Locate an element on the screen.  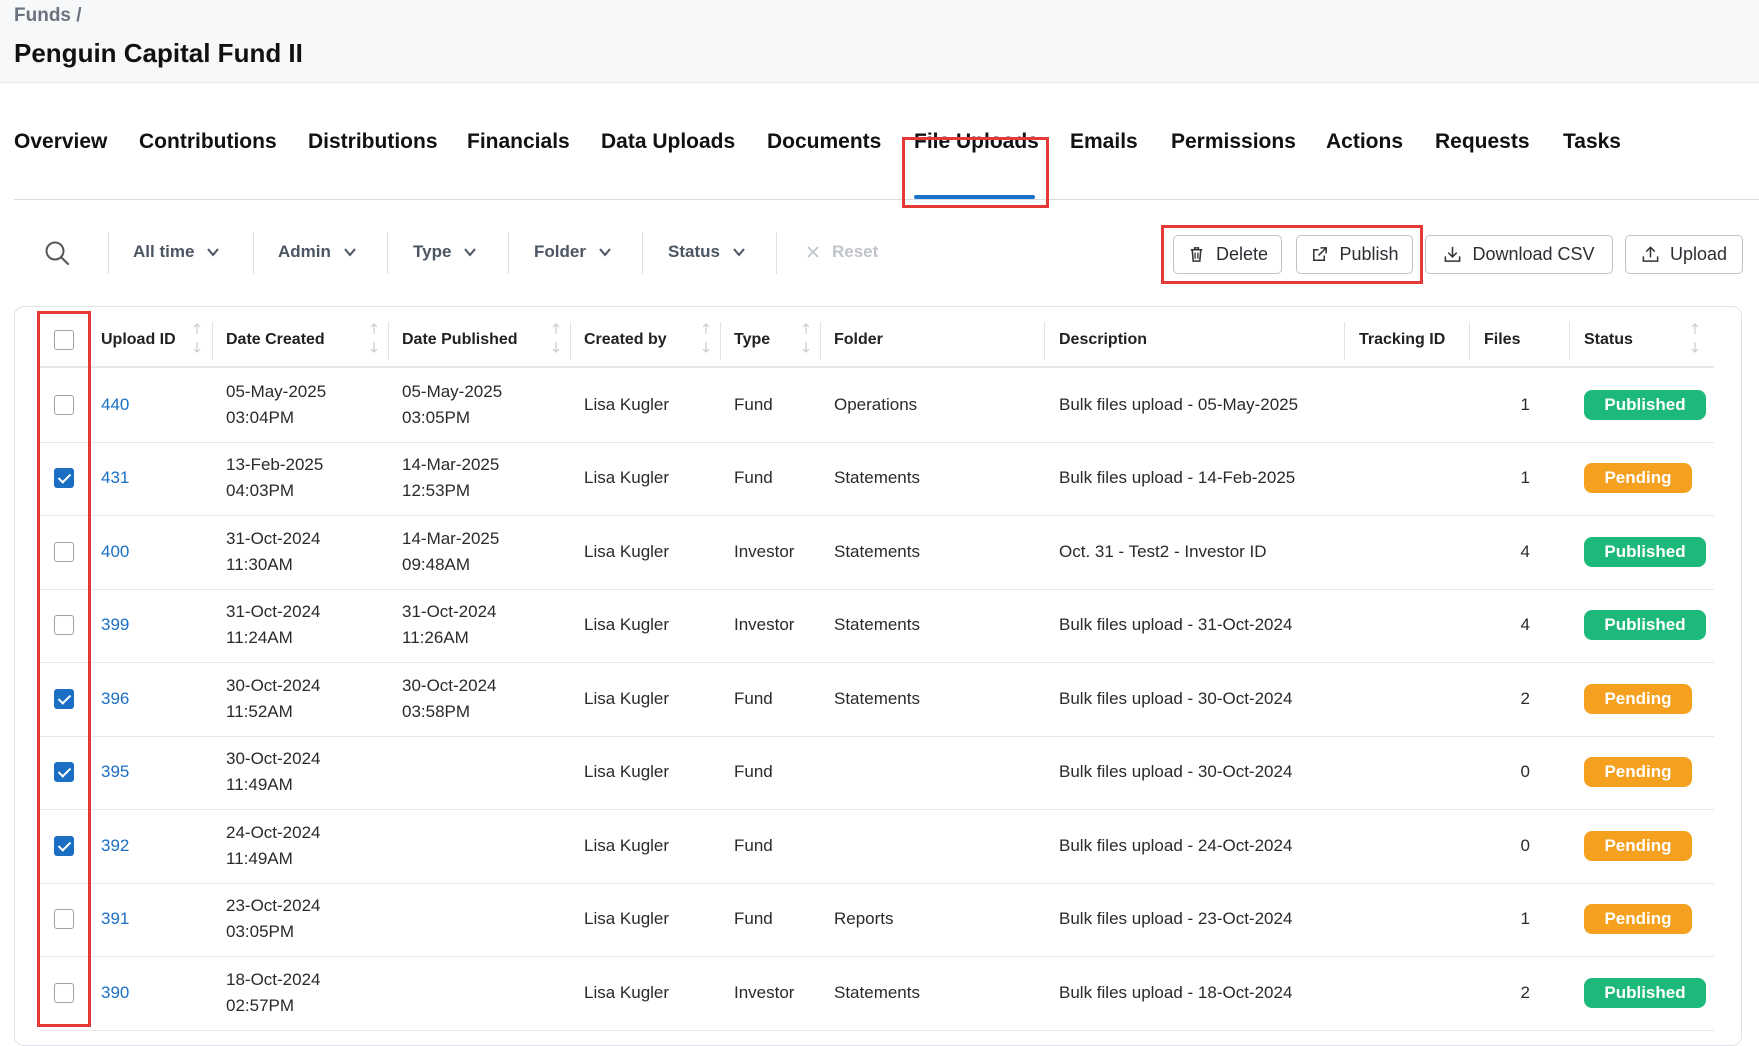
time-filter-label: All time is located at coordinates (164, 251).